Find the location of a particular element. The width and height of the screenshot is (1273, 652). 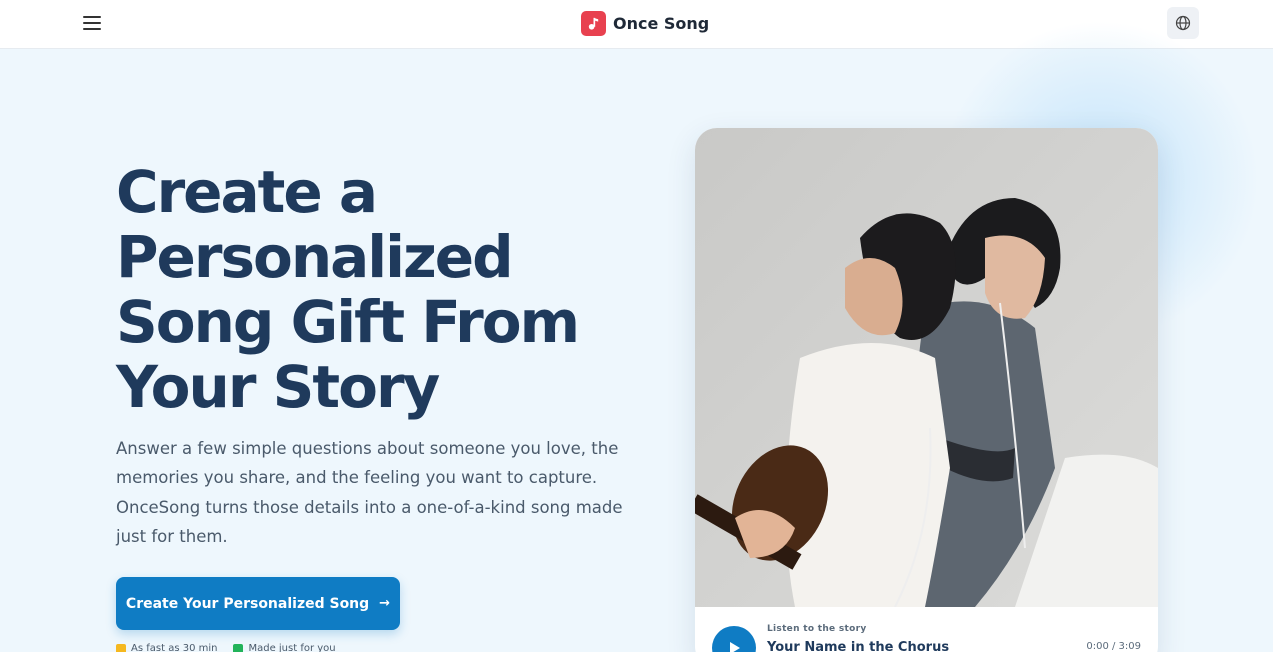

create-song-button: Create Your Personalized Song → is located at coordinates (258, 603).